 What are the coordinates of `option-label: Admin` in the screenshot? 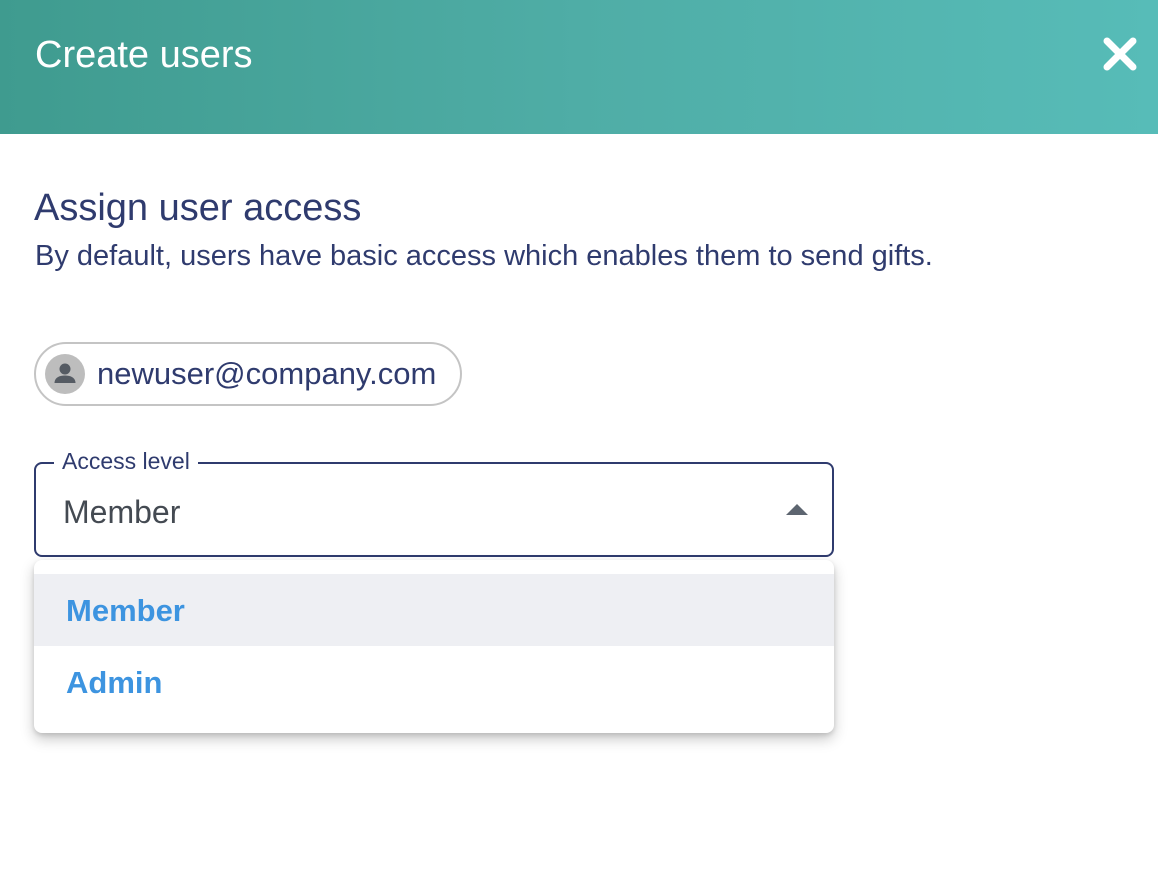 It's located at (114, 682).